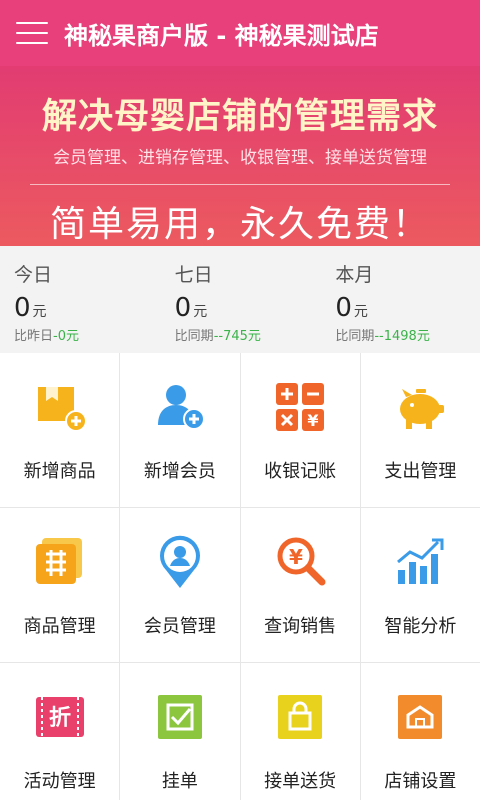 This screenshot has height=800, width=480. What do you see at coordinates (237, 336) in the screenshot?
I see `stat-delta: --745元` at bounding box center [237, 336].